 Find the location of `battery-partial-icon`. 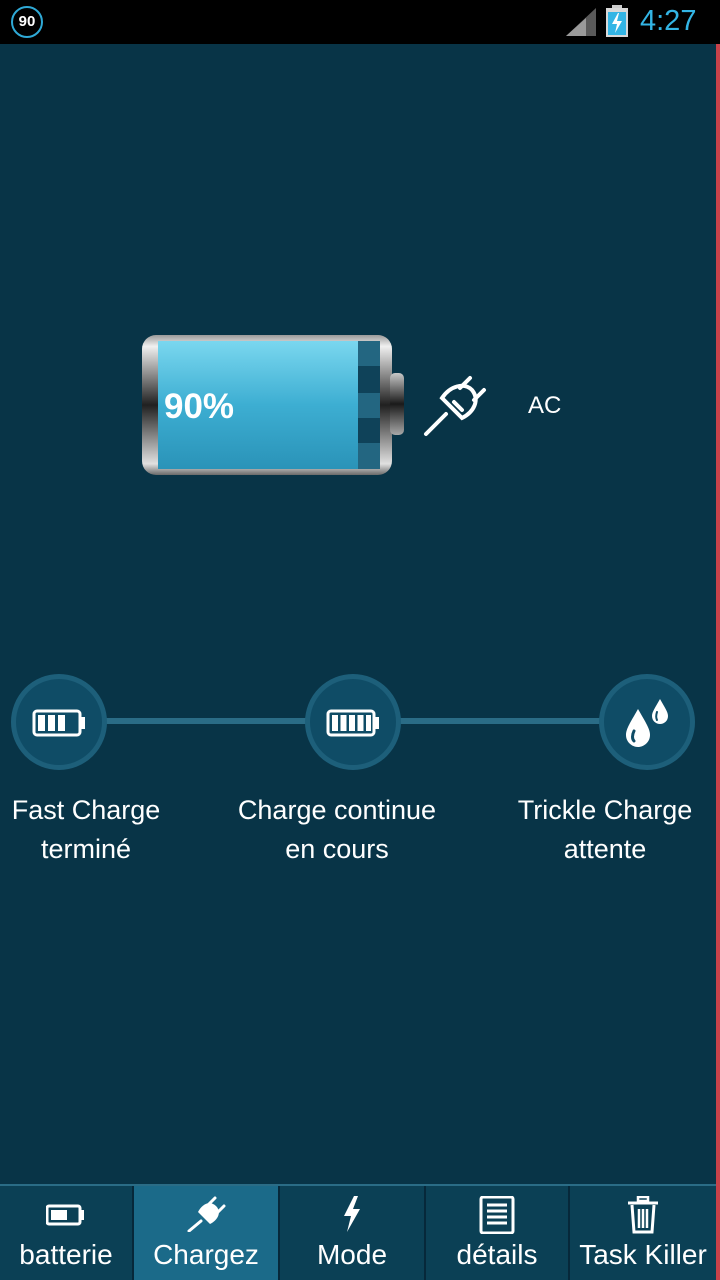

battery-partial-icon is located at coordinates (58, 723).